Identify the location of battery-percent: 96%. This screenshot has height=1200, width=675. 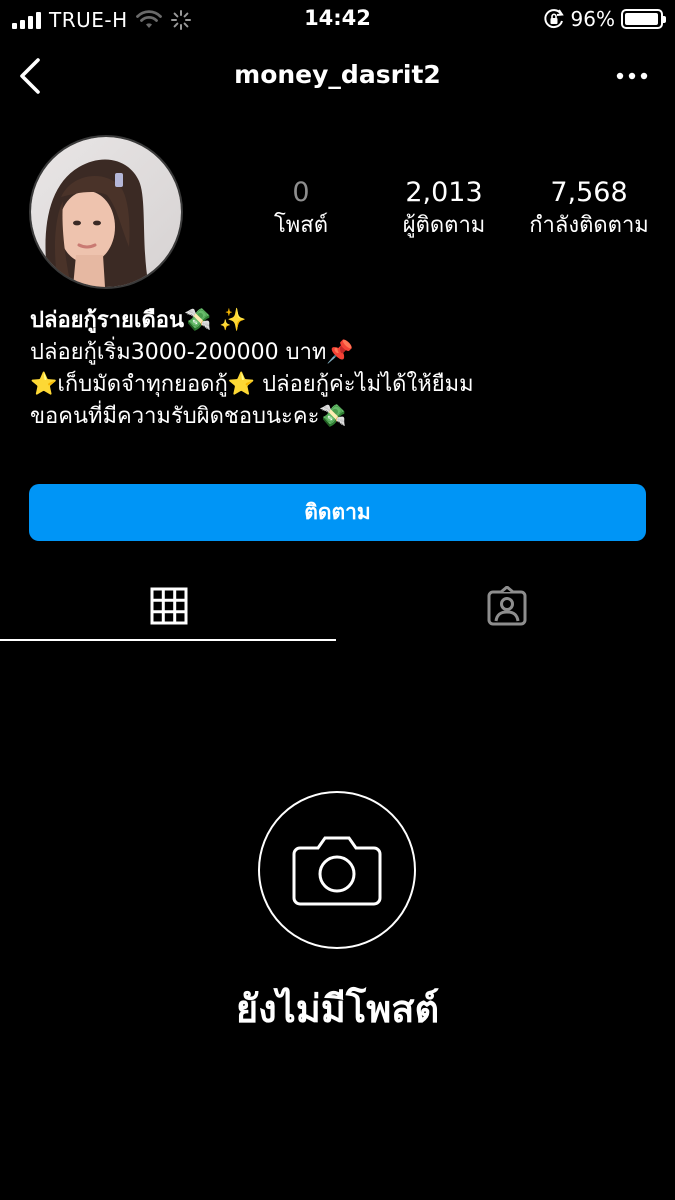
(592, 19).